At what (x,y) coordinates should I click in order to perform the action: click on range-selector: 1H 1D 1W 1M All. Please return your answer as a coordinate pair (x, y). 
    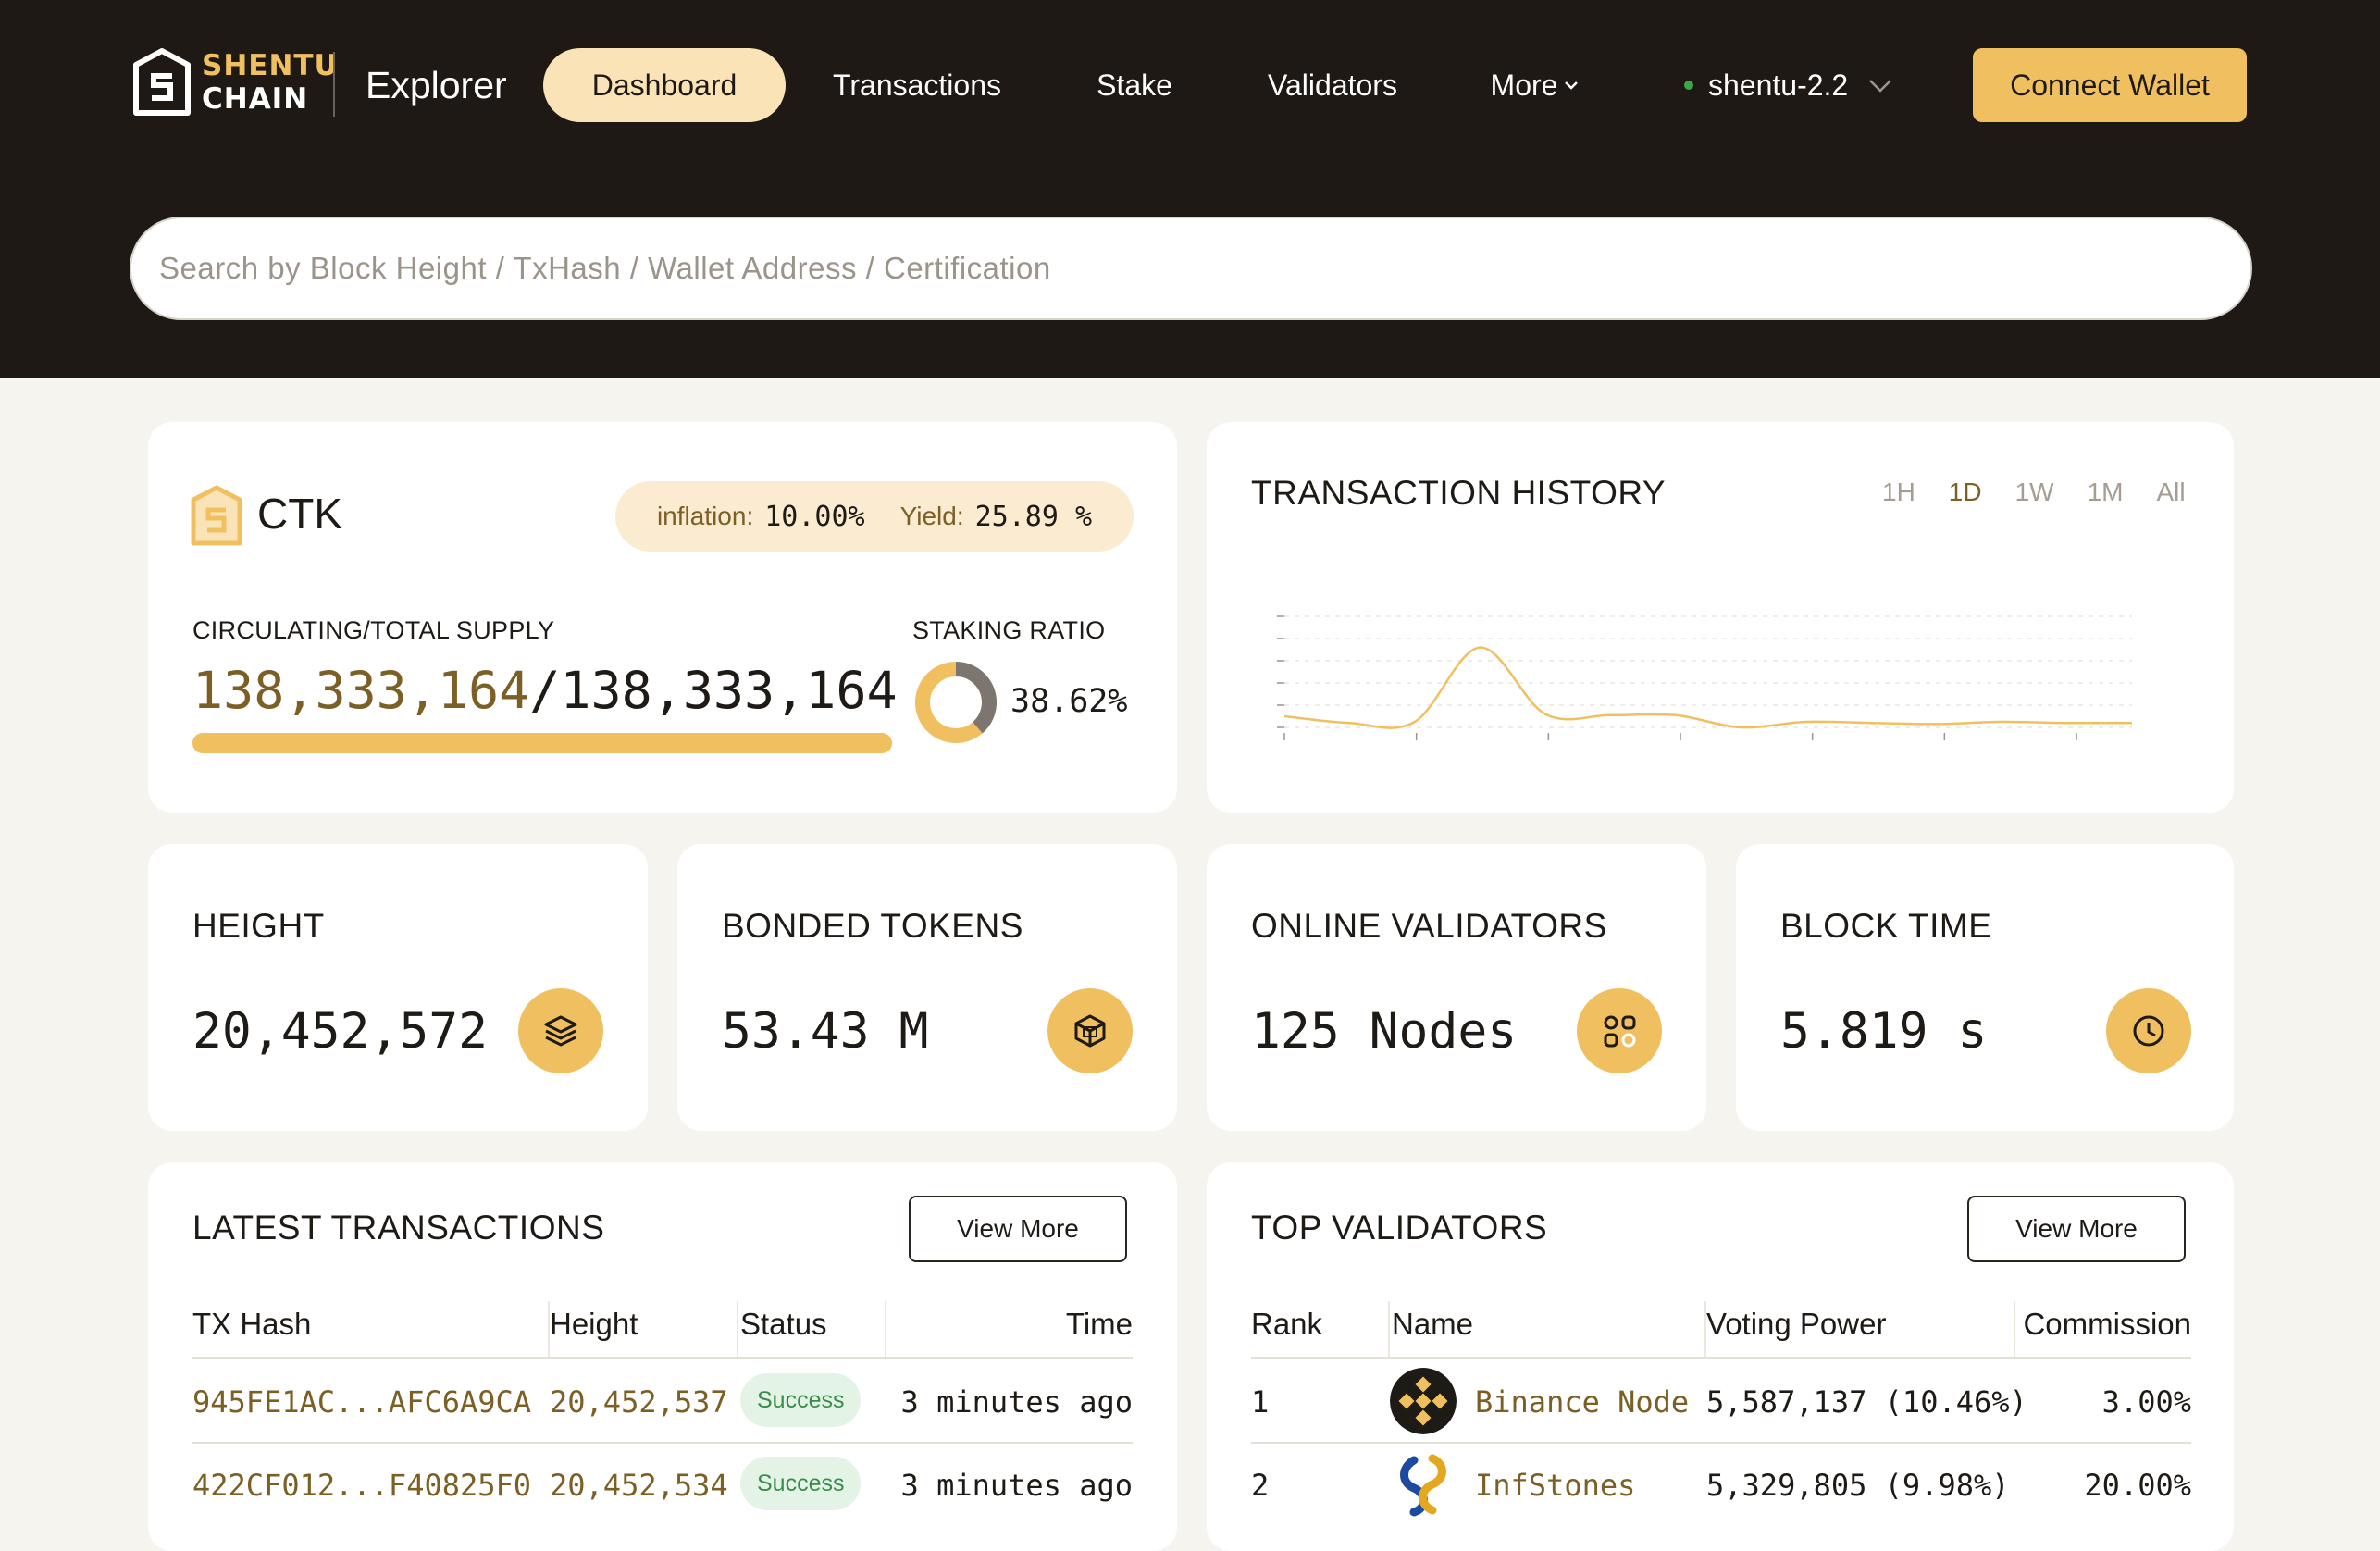
    Looking at the image, I should click on (2034, 493).